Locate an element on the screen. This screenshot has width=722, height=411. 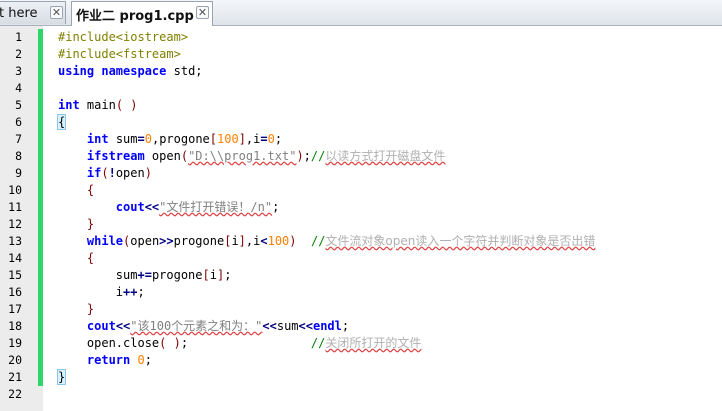
code-token: sum is located at coordinates (98, 275).